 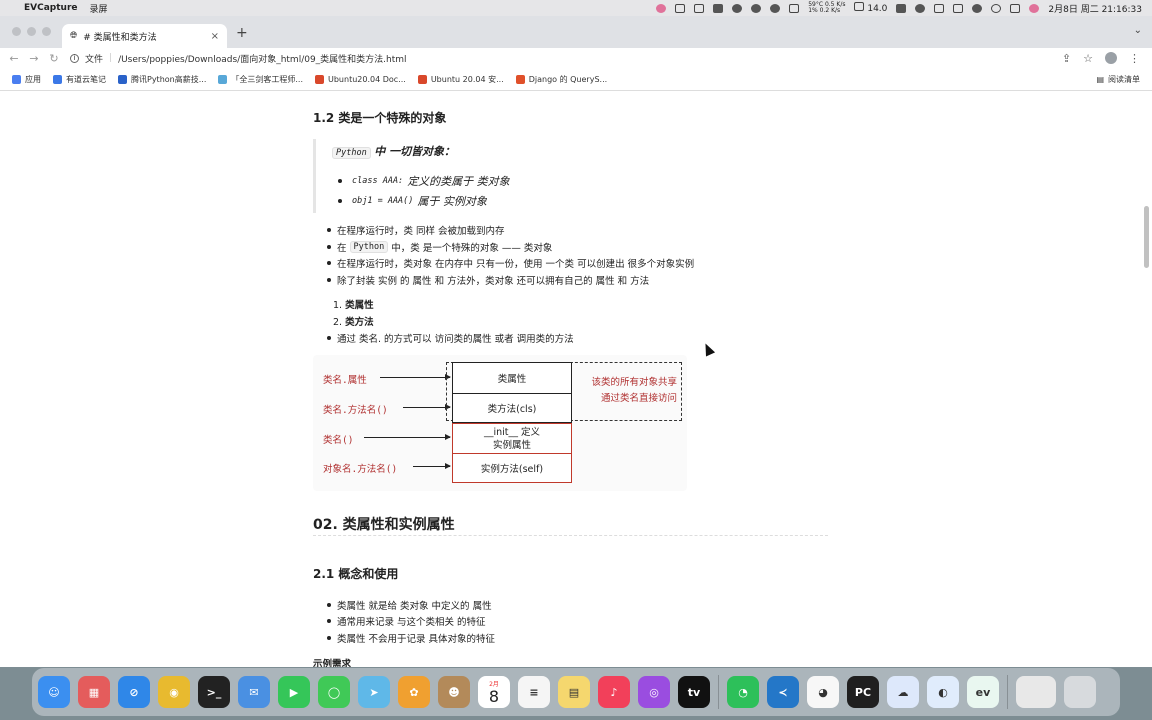 What do you see at coordinates (415, 377) in the screenshot?
I see `diagram-arrow` at bounding box center [415, 377].